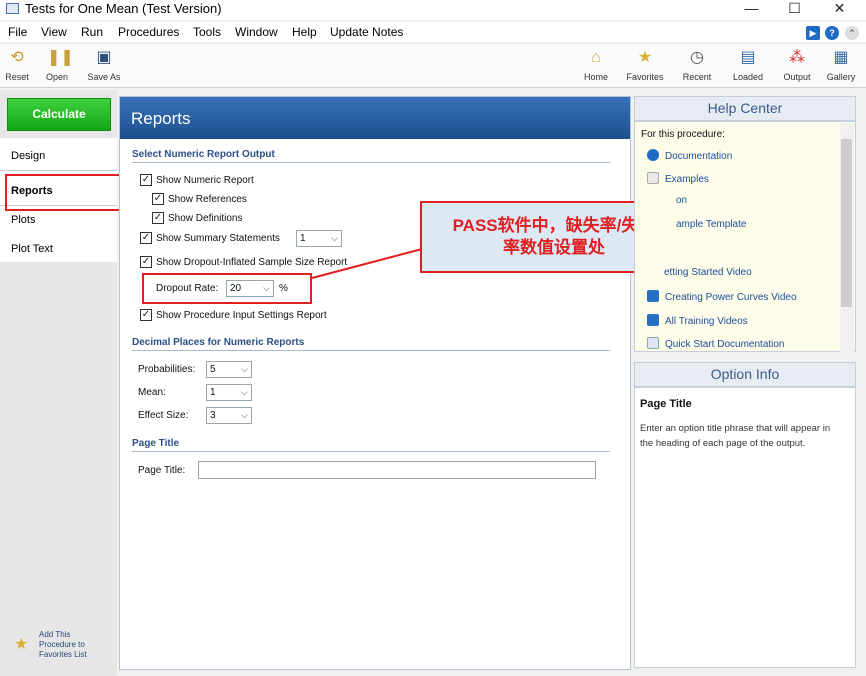 This screenshot has height=676, width=866. I want to click on open-button: ❚❚ Open, so click(57, 66).